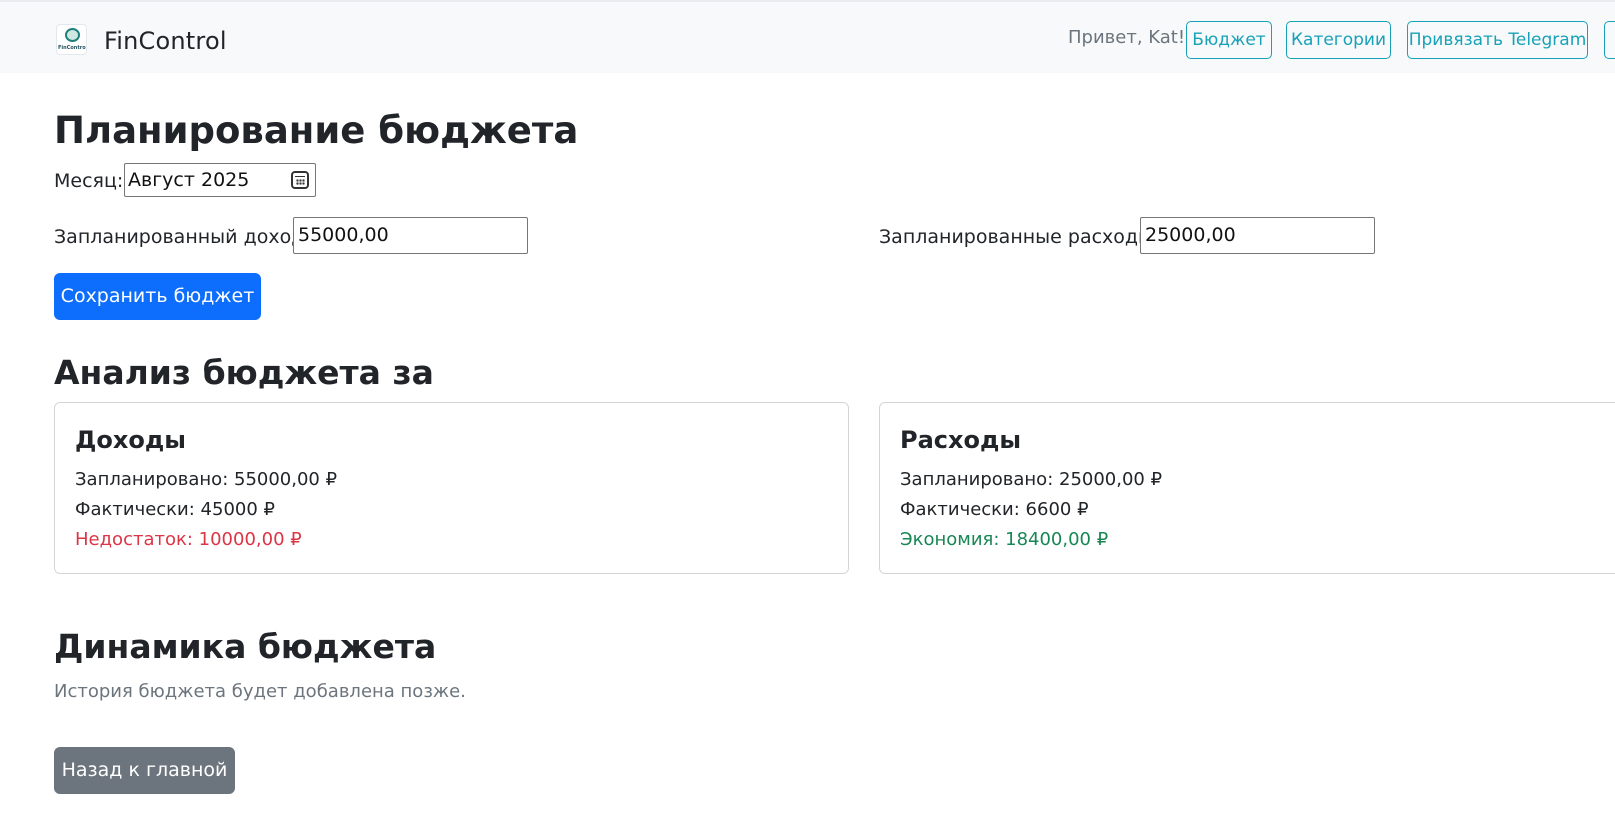 The height and width of the screenshot is (838, 1615). I want to click on save-budget-button: Сохранить бюджет, so click(157, 296).